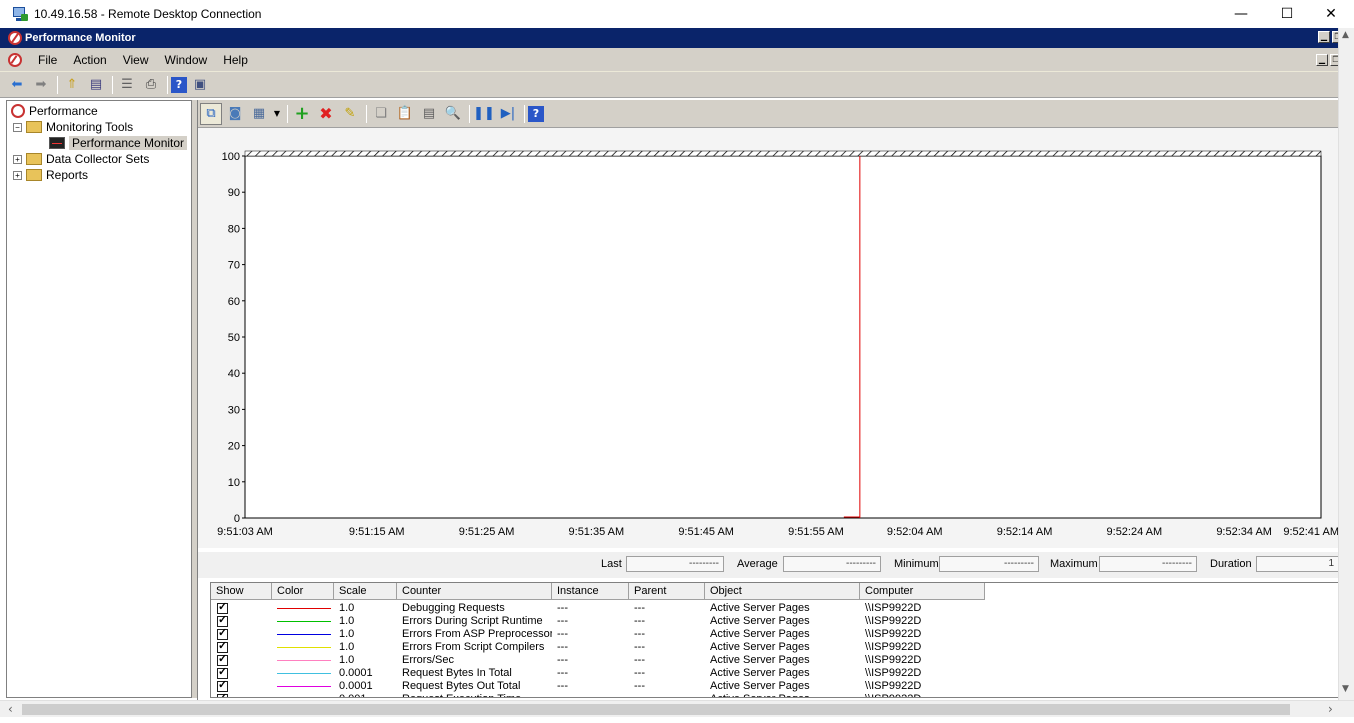 This screenshot has height=723, width=1354. What do you see at coordinates (34, 175) in the screenshot?
I see `folder-icon` at bounding box center [34, 175].